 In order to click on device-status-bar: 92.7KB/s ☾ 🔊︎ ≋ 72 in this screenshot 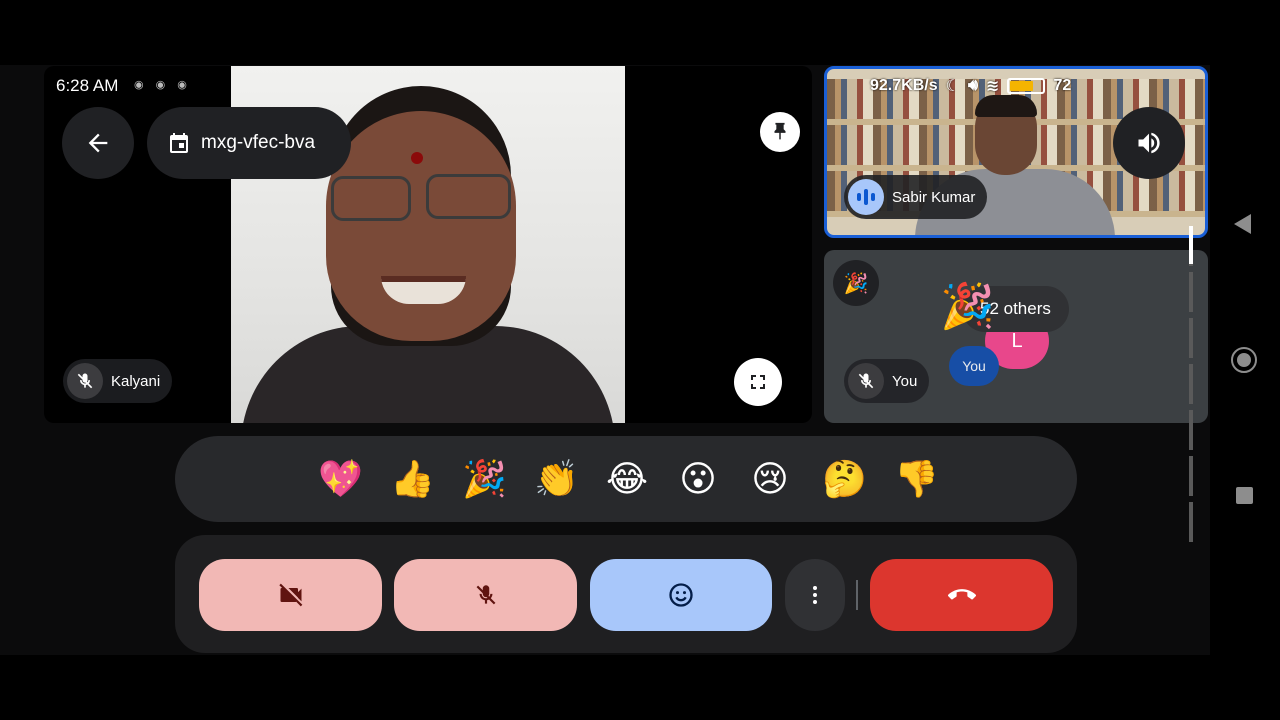, I will do `click(970, 86)`.